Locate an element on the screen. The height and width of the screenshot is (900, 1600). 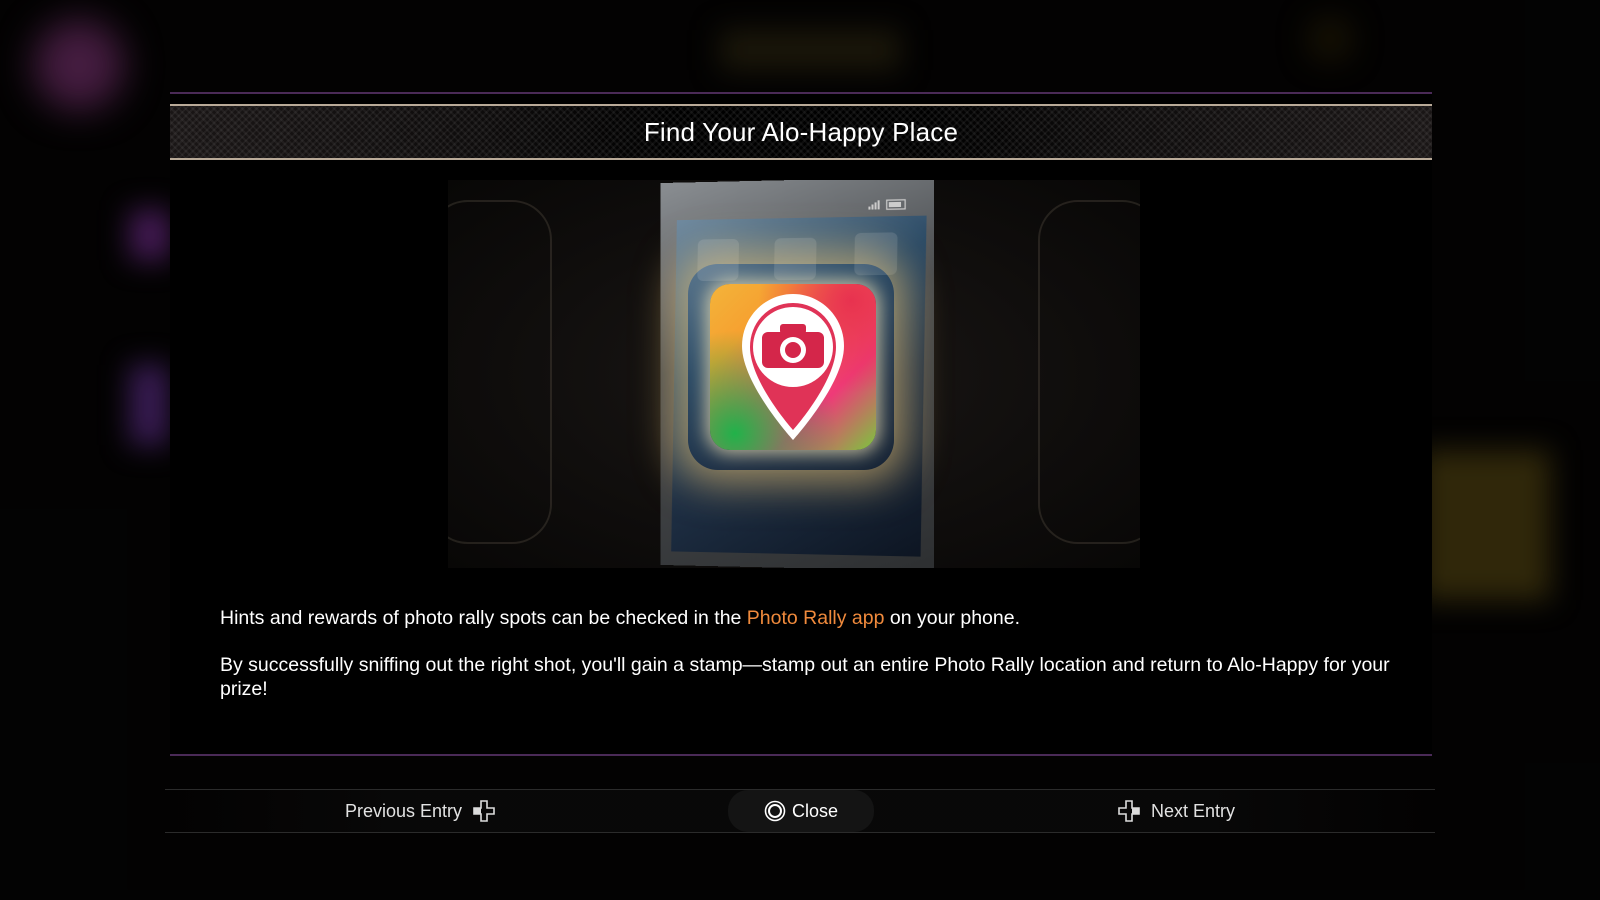
map-pin-camera-icon is located at coordinates (793, 367).